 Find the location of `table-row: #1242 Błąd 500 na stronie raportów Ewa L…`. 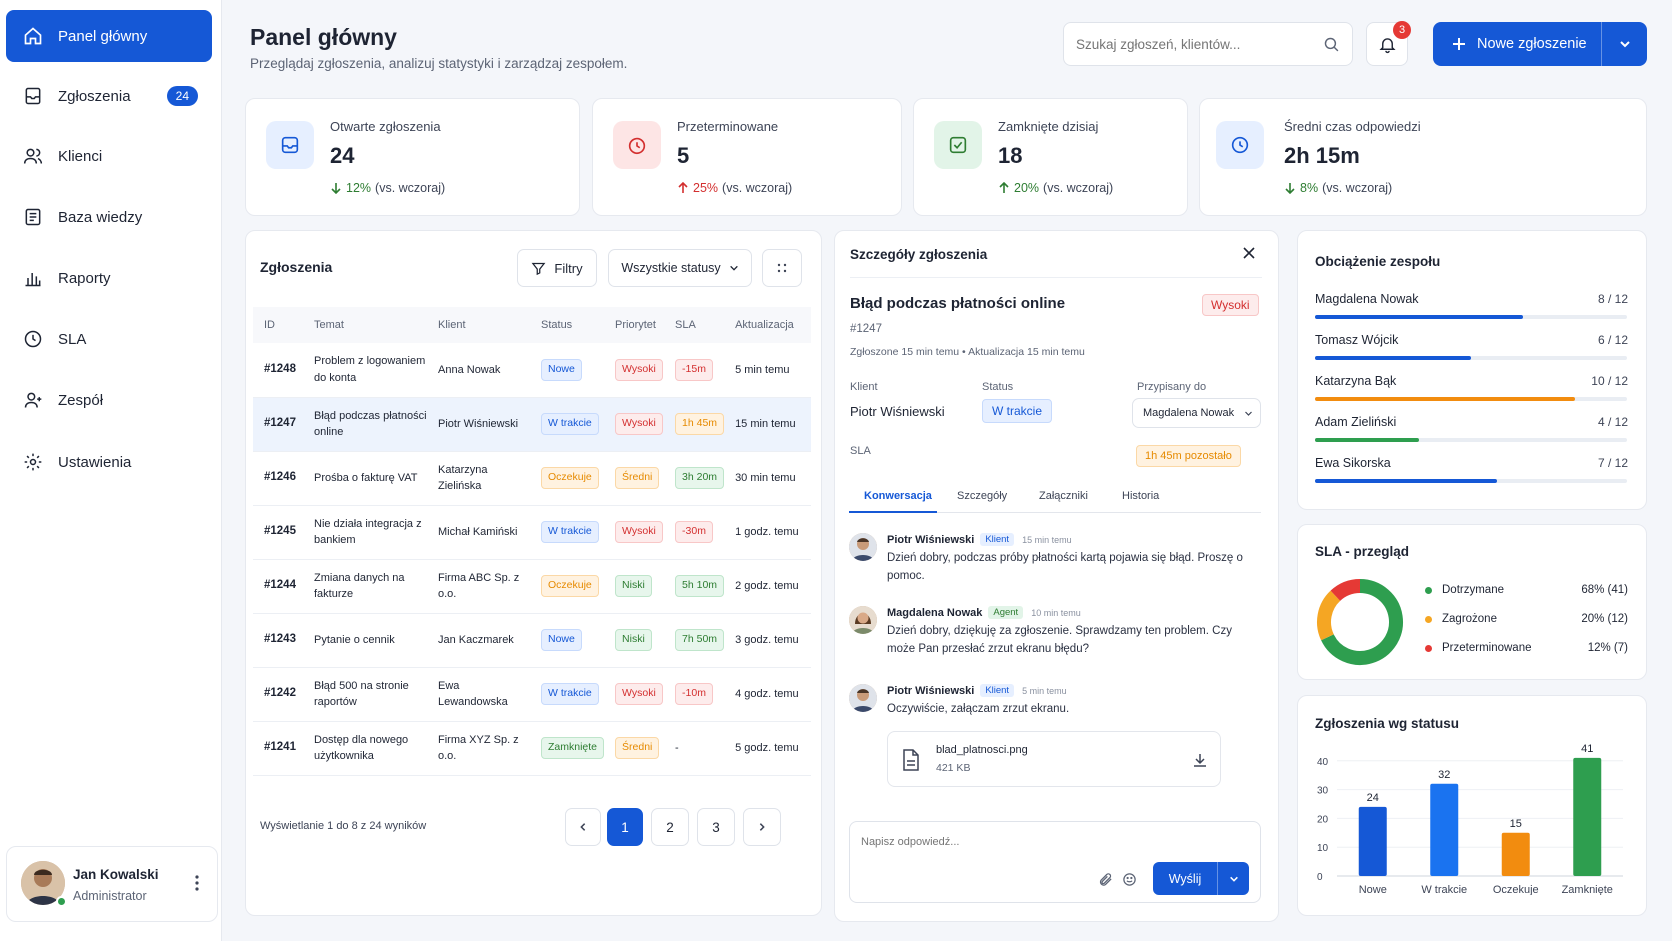

table-row: #1242 Błąd 500 na stronie raportów Ewa L… is located at coordinates (532, 694).